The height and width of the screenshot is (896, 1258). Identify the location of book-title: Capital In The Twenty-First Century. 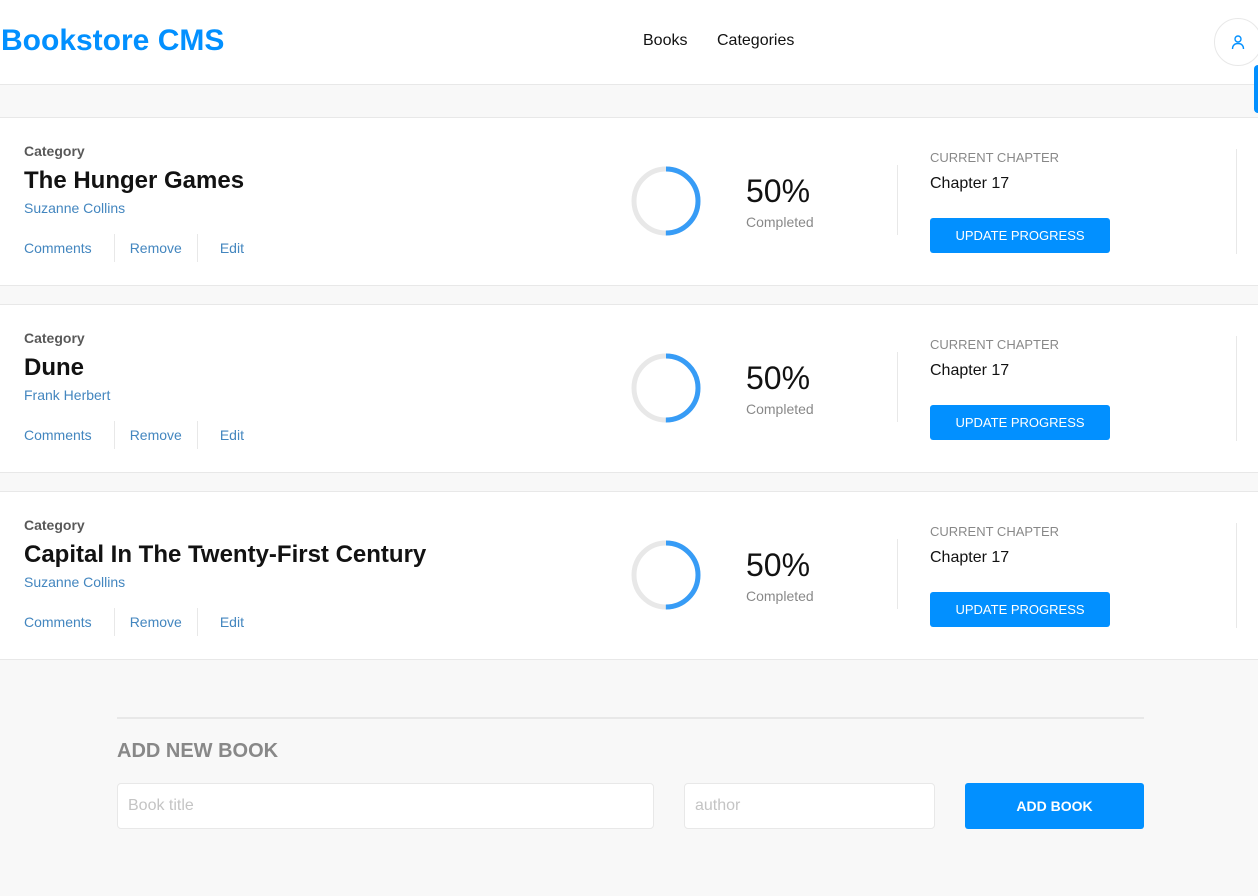
(225, 554).